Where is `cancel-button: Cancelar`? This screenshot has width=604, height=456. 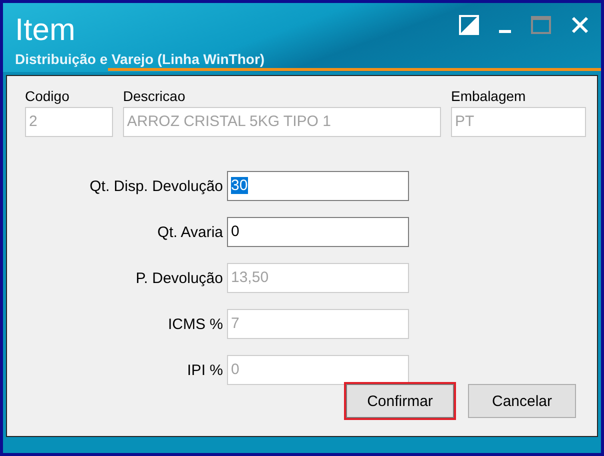
cancel-button: Cancelar is located at coordinates (522, 401).